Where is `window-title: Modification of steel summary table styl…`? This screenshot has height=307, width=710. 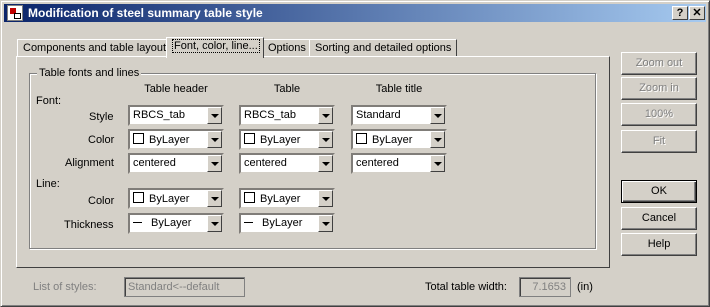 window-title: Modification of steel summary table styl… is located at coordinates (145, 13).